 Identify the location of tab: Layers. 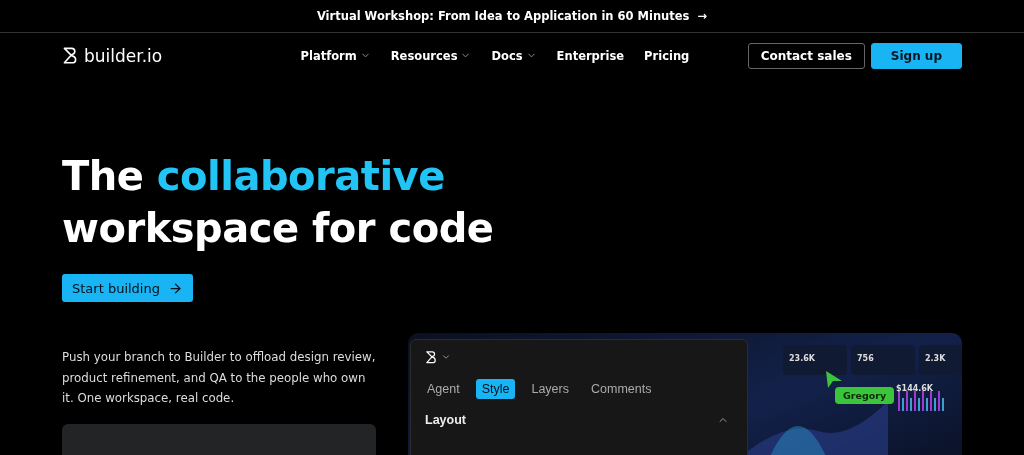
(550, 389).